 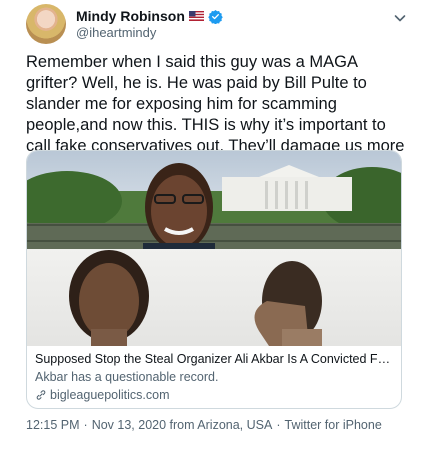 I want to click on card-domain-row: bigleaguepolitics.com, so click(x=214, y=395).